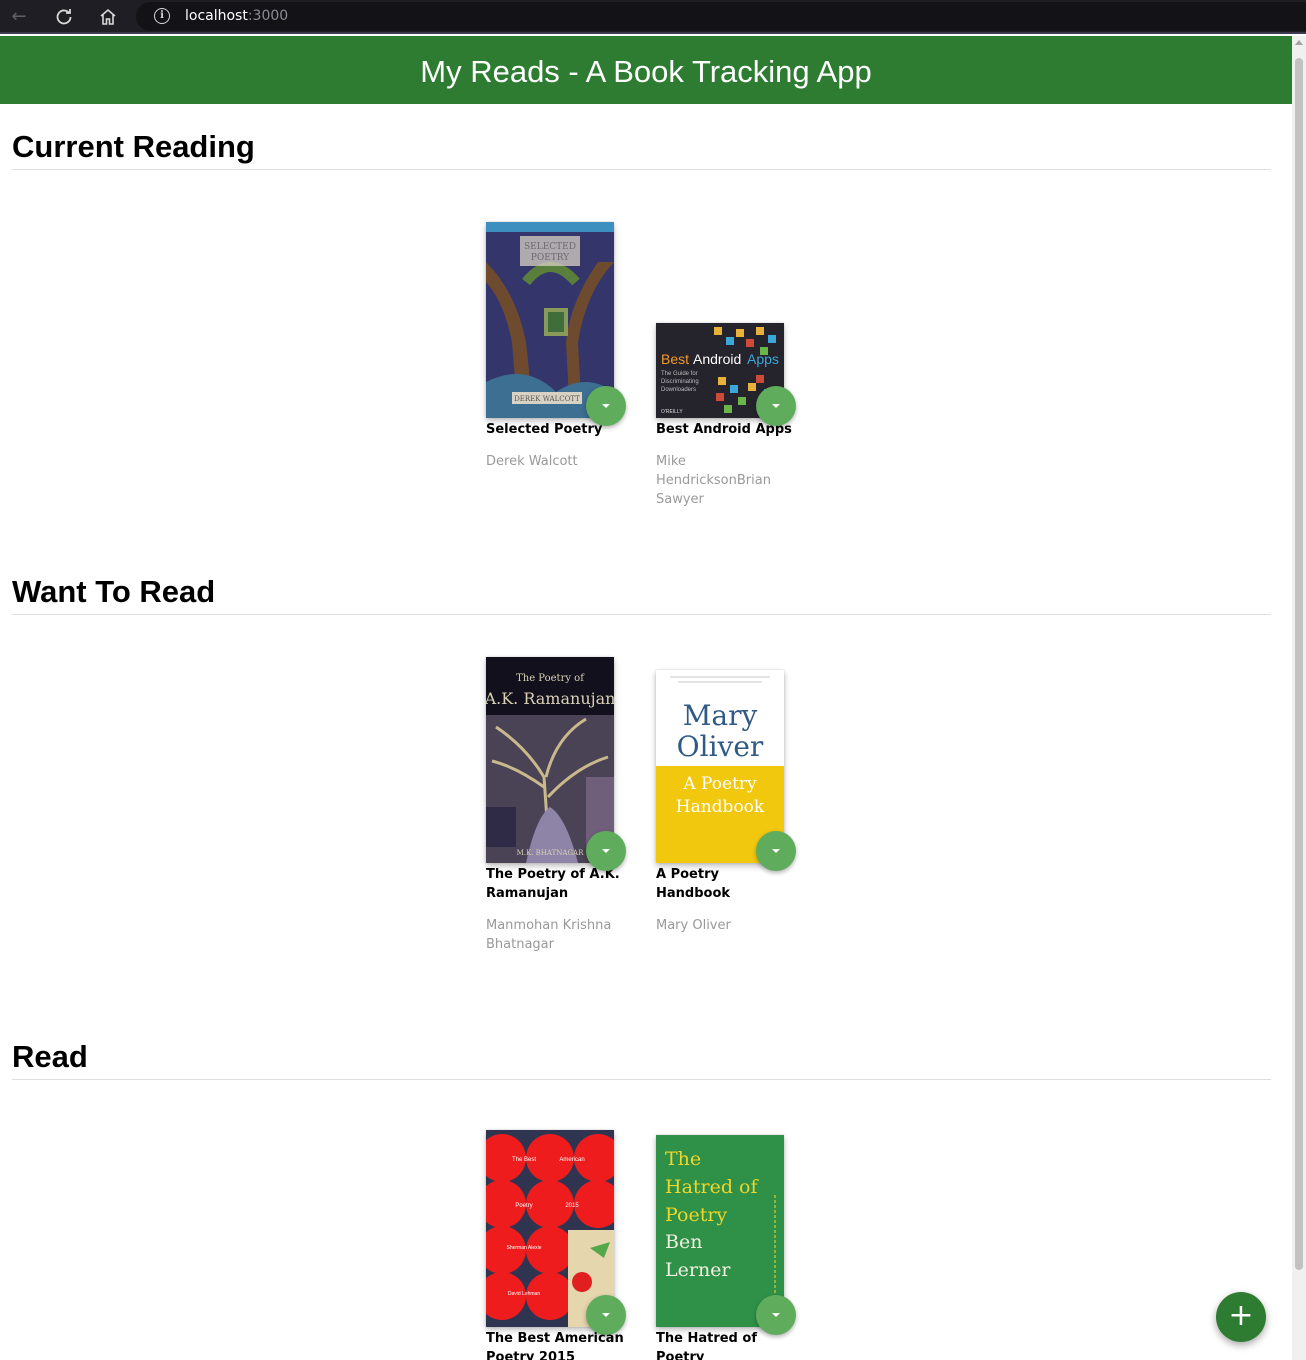 This screenshot has width=1306, height=1360. I want to click on url-port: :3000, so click(268, 16).